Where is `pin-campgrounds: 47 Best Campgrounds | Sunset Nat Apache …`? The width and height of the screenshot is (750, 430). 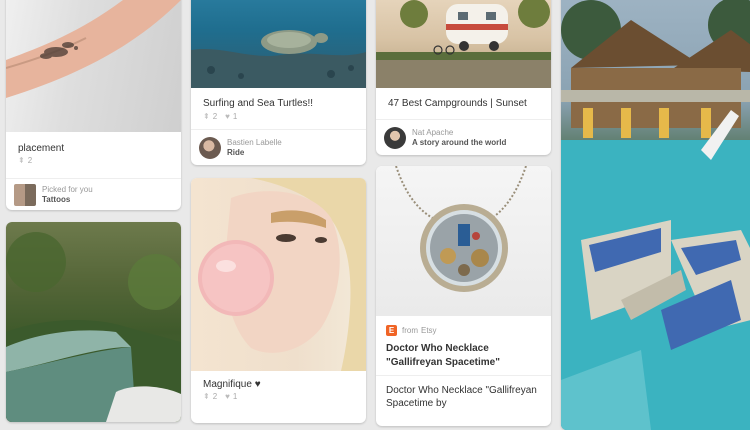
pin-campgrounds: 47 Best Campgrounds | Sunset Nat Apache … is located at coordinates (463, 77).